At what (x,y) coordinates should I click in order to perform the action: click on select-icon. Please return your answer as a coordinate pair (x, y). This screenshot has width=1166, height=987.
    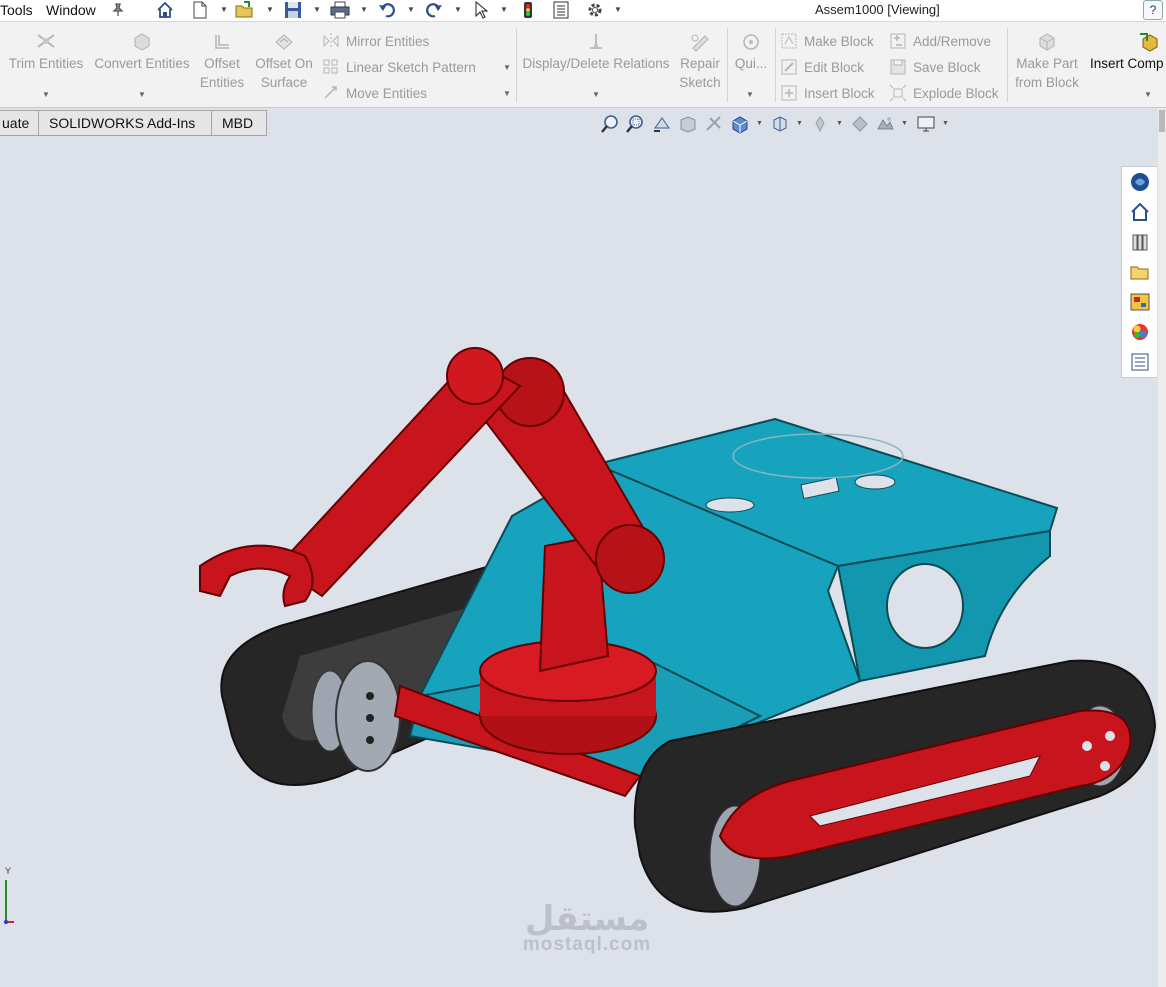
    Looking at the image, I should click on (481, 10).